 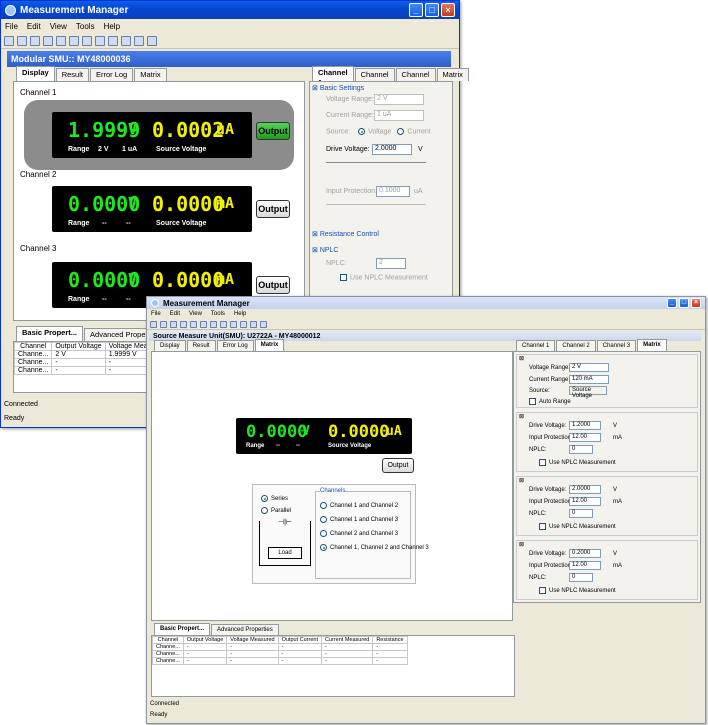 What do you see at coordinates (9, 40) in the screenshot?
I see `refresh-icon` at bounding box center [9, 40].